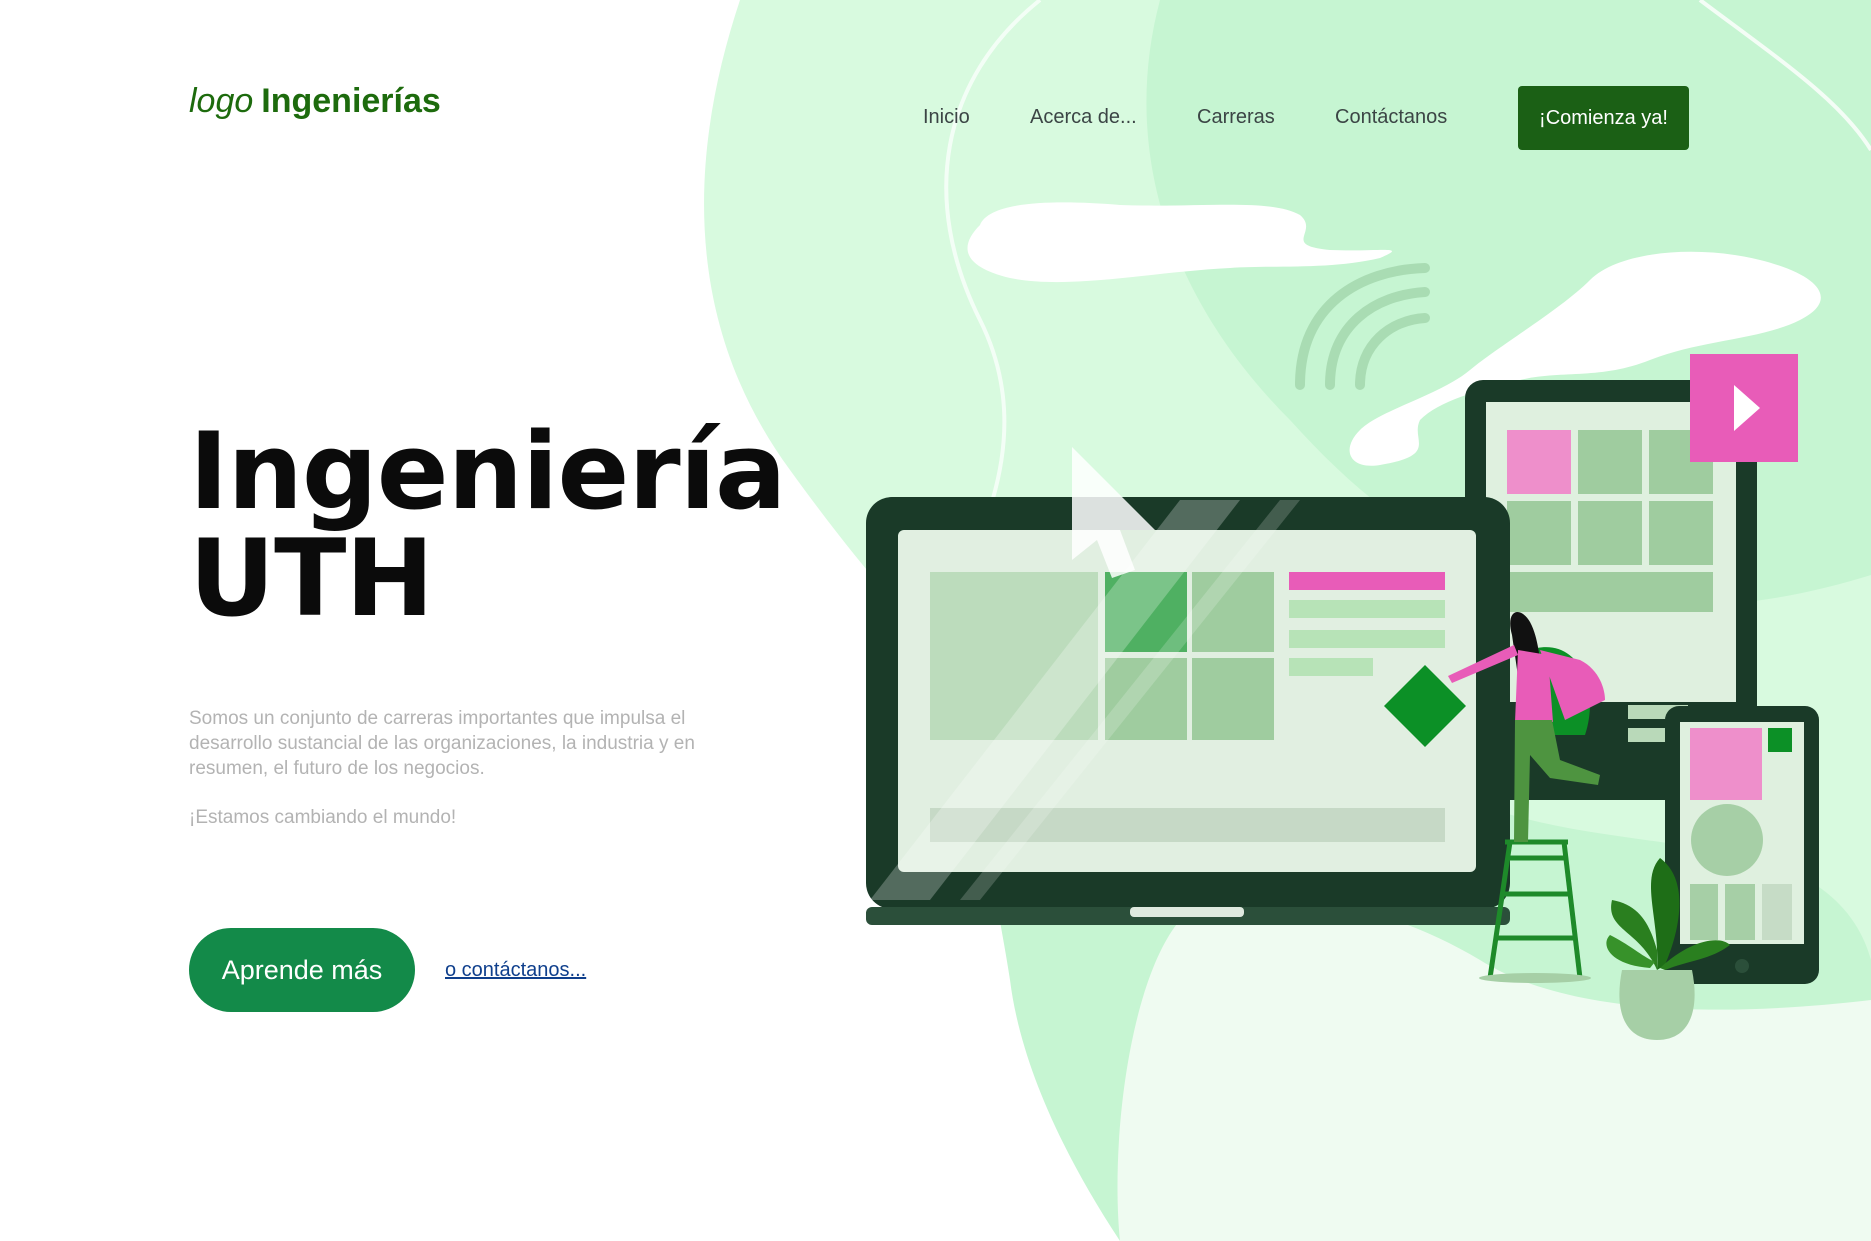 The image size is (1871, 1241). What do you see at coordinates (1391, 117) in the screenshot?
I see `nav-item-contactanos: Contáctanos` at bounding box center [1391, 117].